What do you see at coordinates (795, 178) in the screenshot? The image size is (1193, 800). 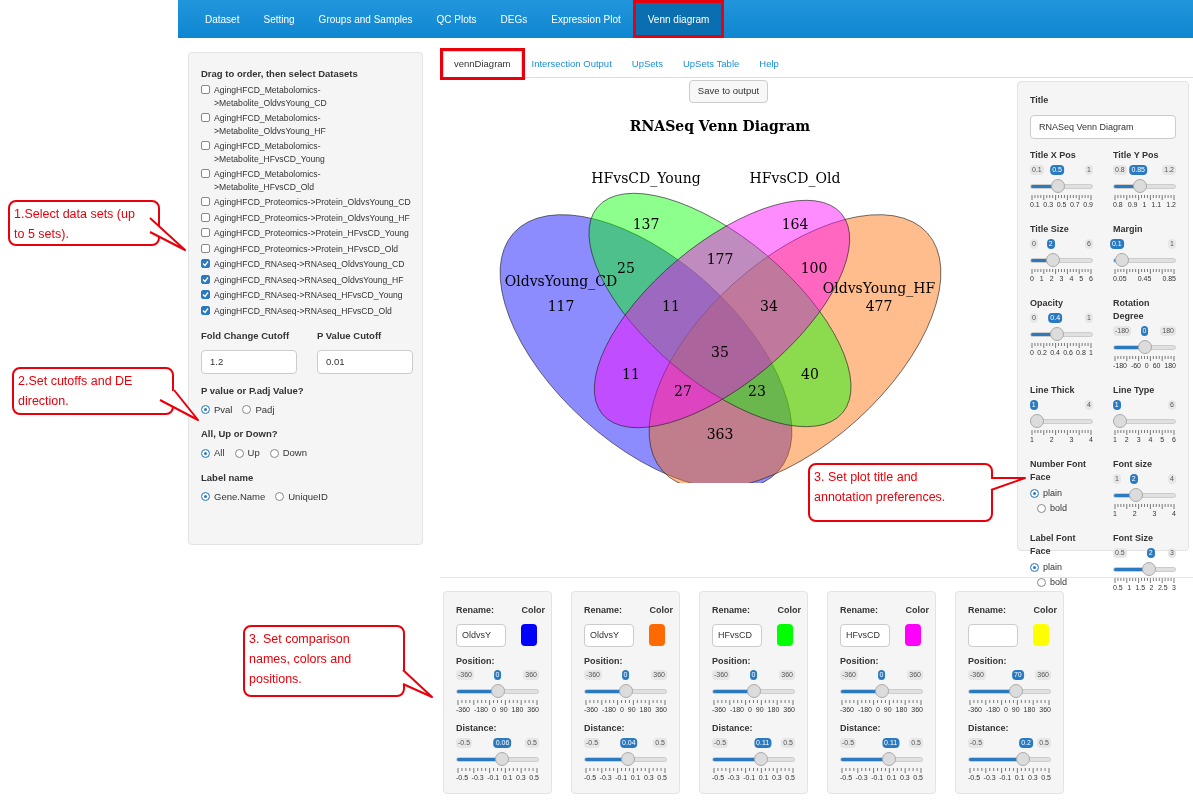 I see `set-label: HFvsCD_Old` at bounding box center [795, 178].